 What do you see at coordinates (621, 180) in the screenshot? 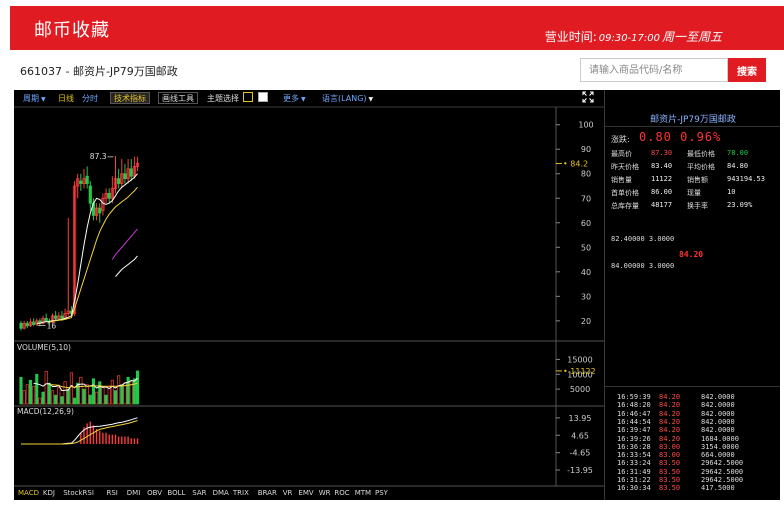
I see `stat-label: 销售量` at bounding box center [621, 180].